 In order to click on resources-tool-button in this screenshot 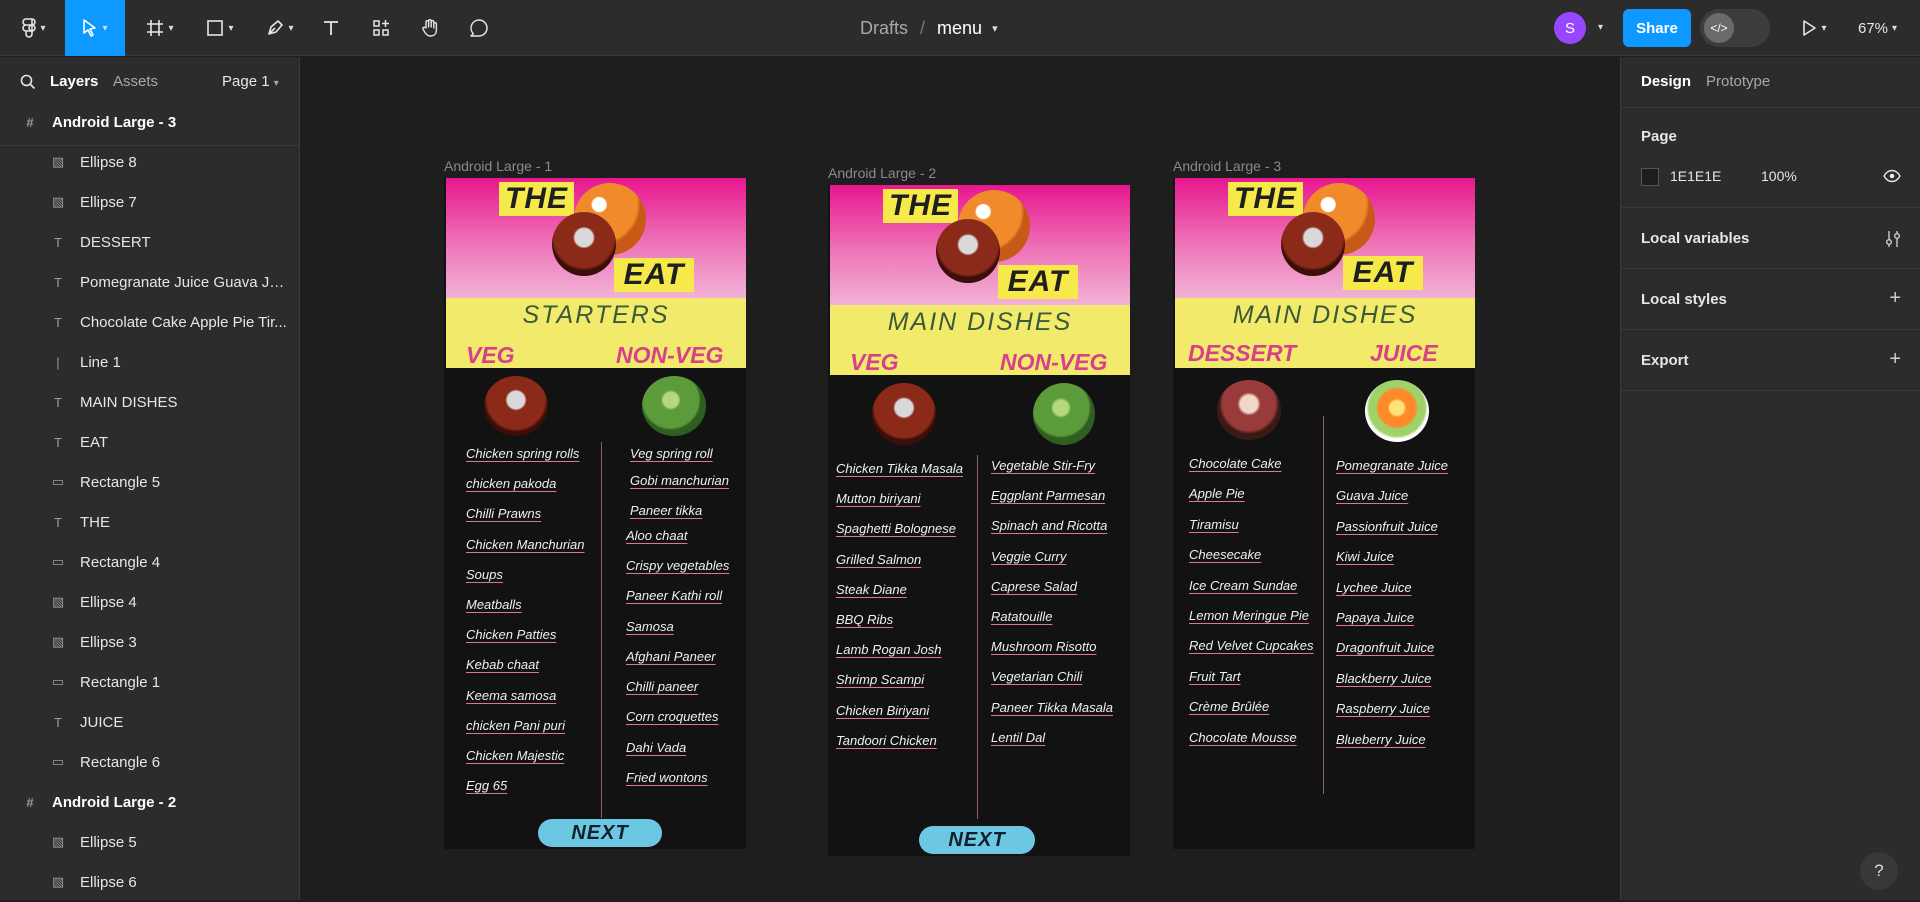, I will do `click(381, 28)`.